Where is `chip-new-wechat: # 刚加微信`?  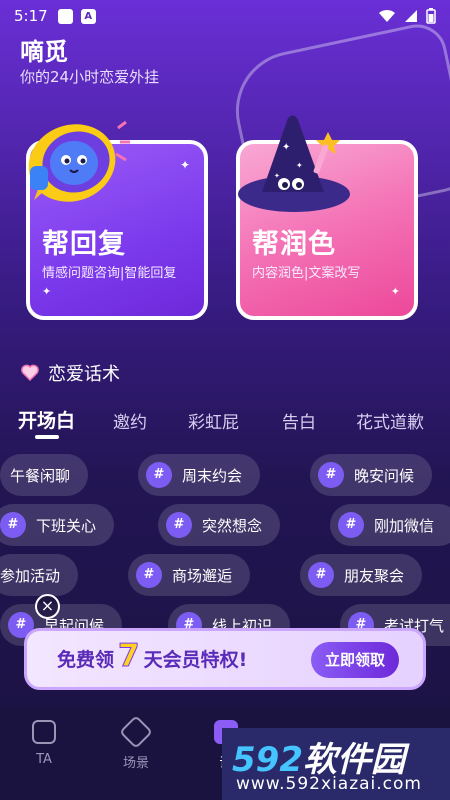 chip-new-wechat: # 刚加微信 is located at coordinates (390, 525).